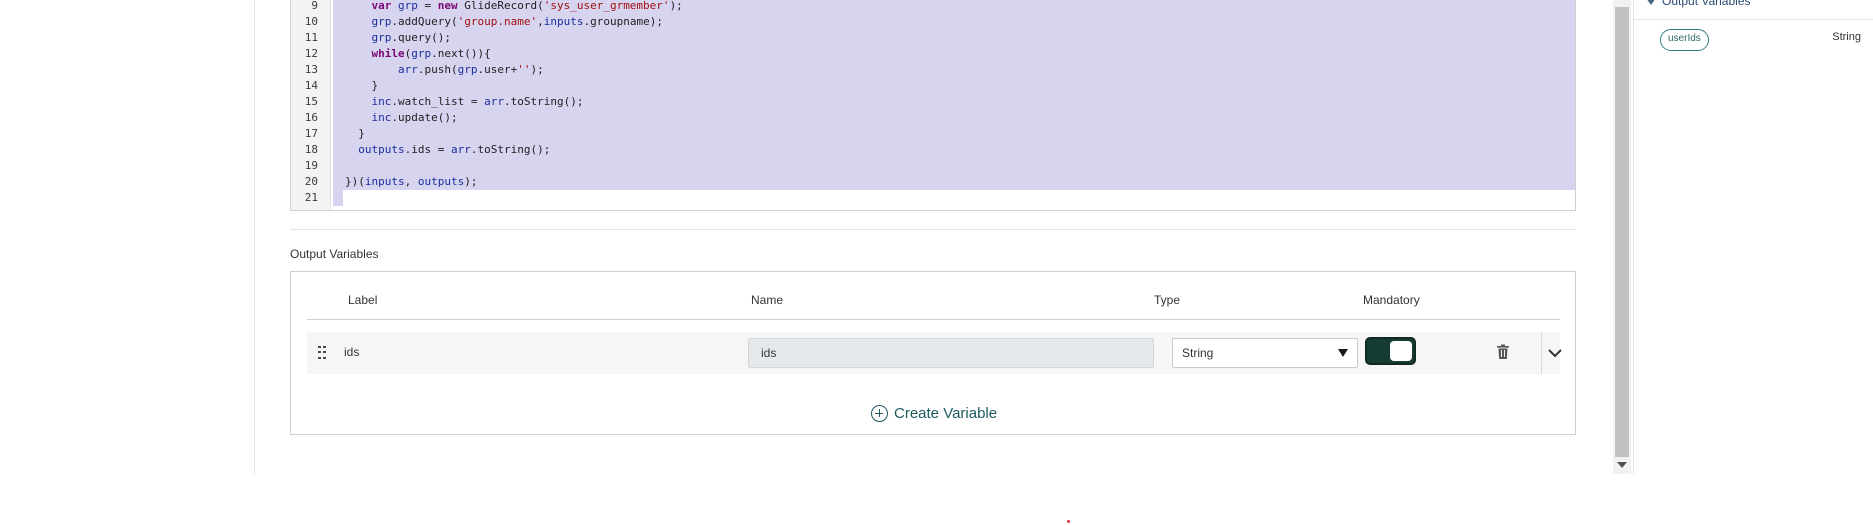 The width and height of the screenshot is (1873, 525). I want to click on line-number: 9, so click(314, 6).